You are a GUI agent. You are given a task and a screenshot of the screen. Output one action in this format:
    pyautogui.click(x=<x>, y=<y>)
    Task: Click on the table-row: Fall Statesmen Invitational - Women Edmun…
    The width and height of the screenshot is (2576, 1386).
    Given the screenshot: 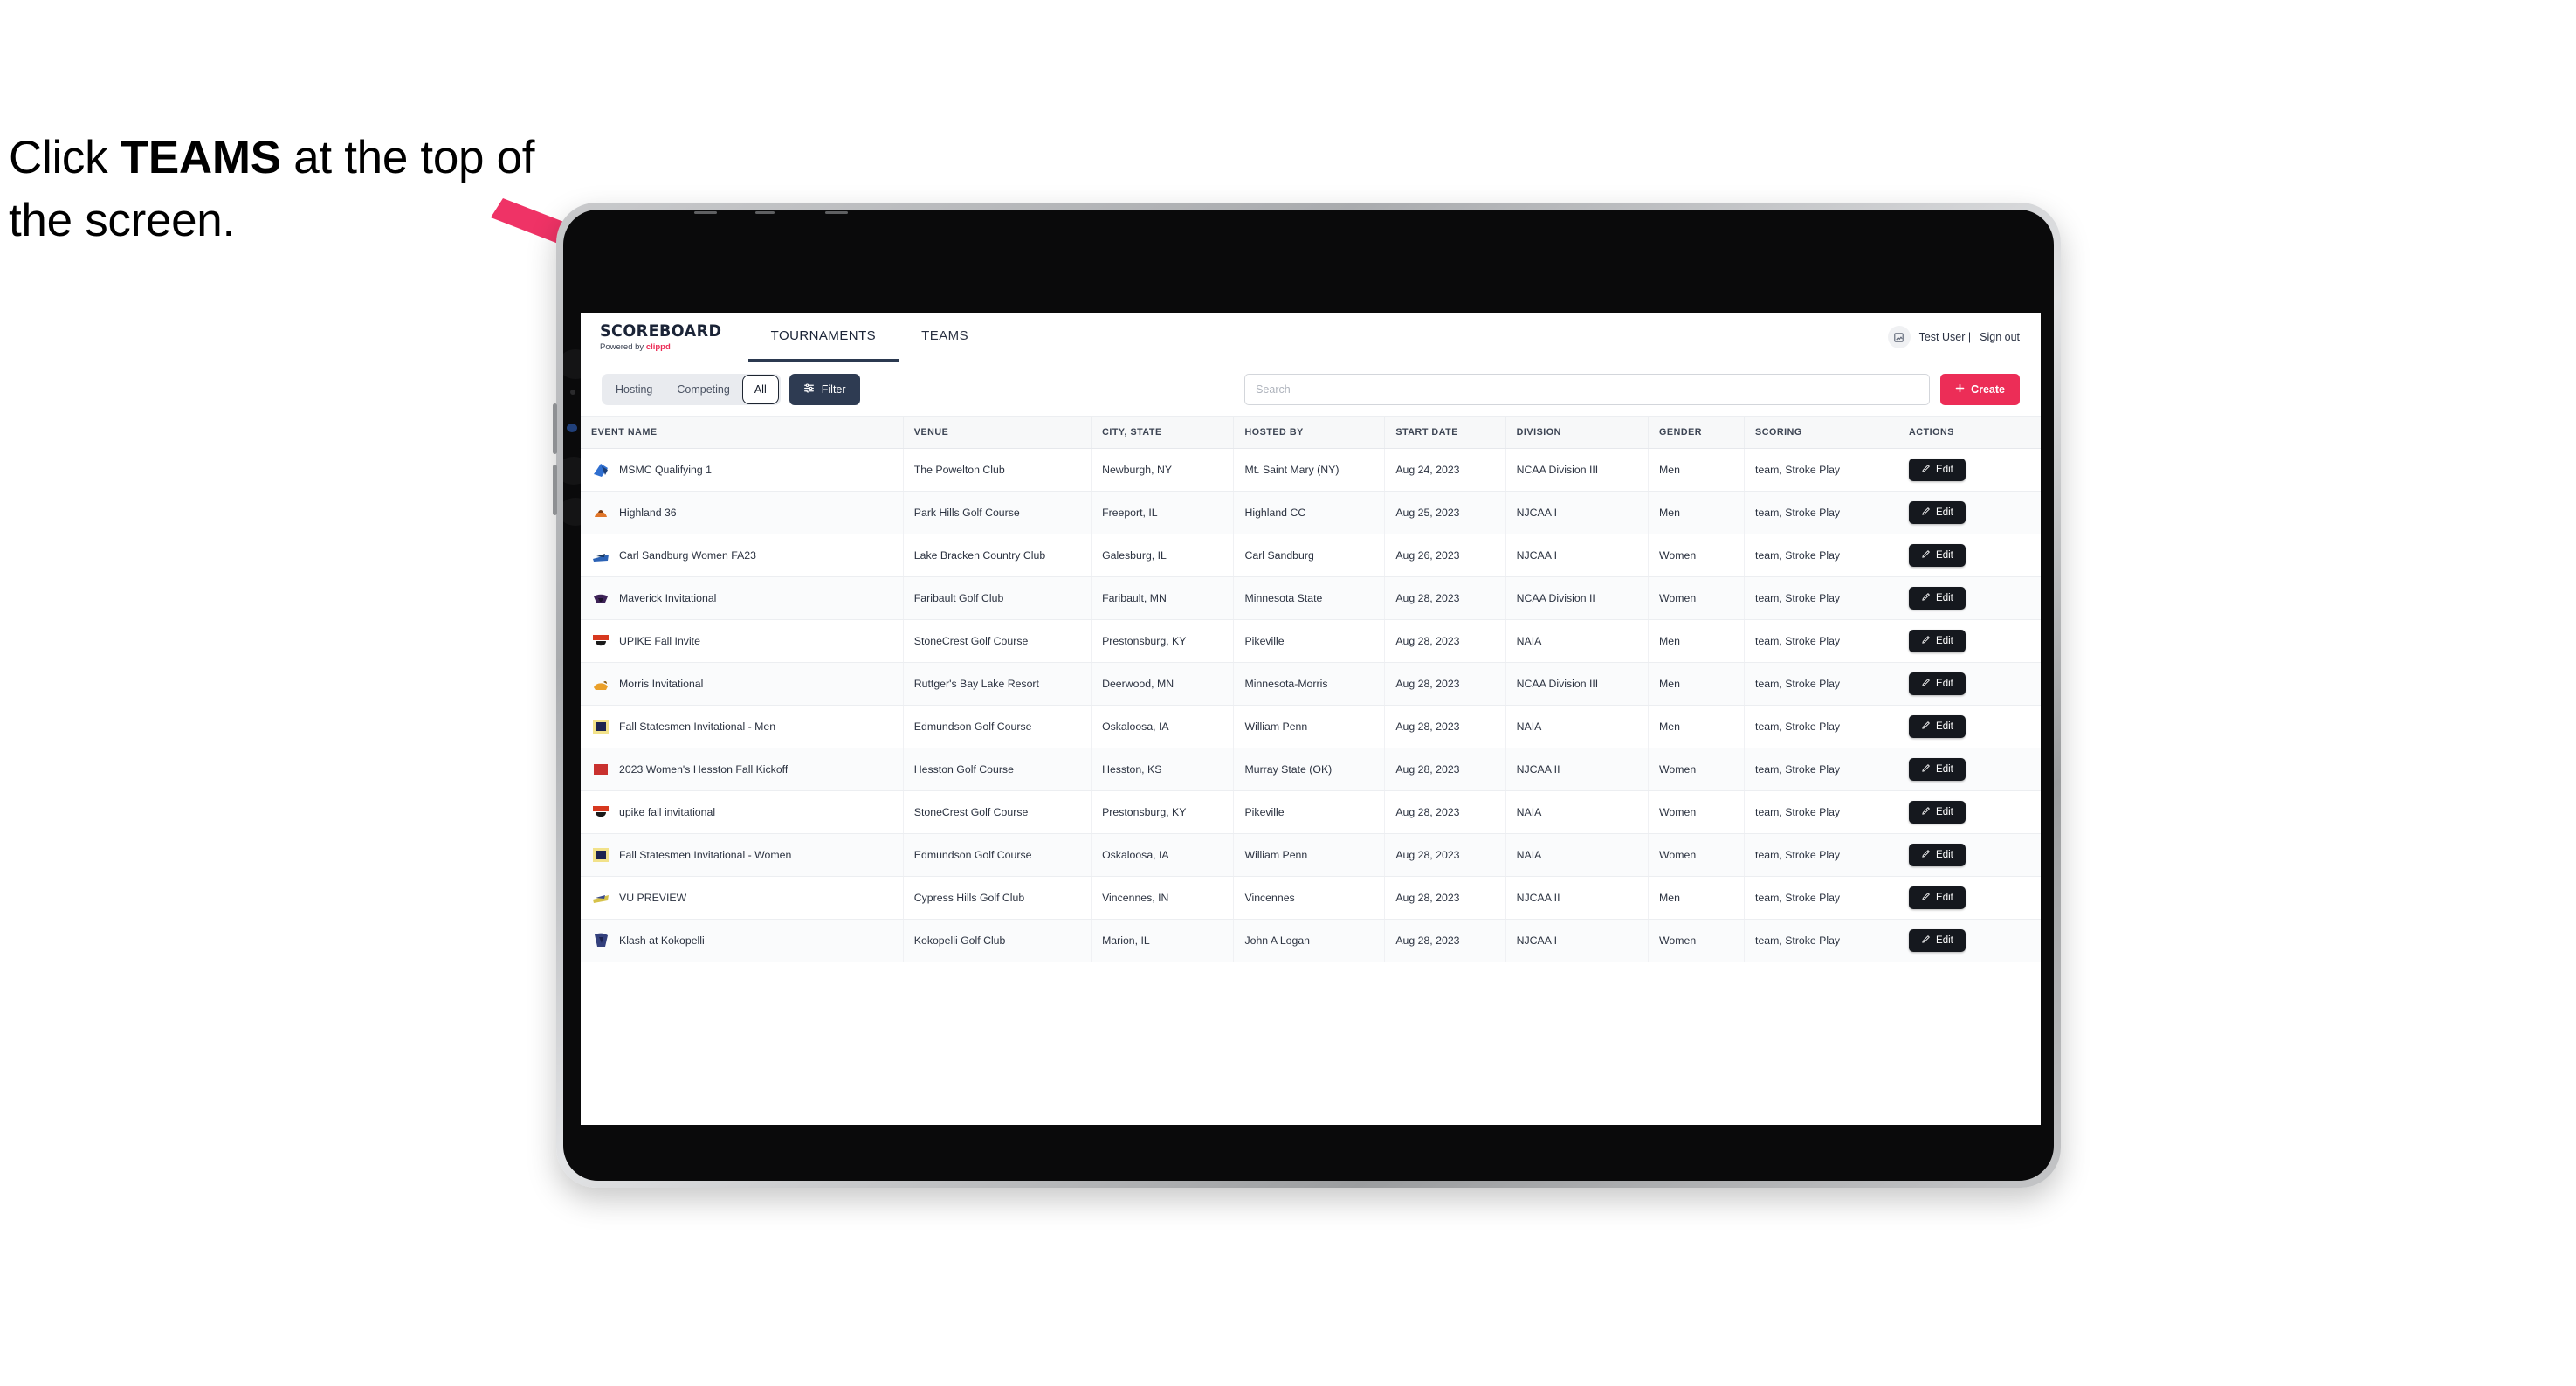 What is the action you would take?
    pyautogui.click(x=1311, y=855)
    